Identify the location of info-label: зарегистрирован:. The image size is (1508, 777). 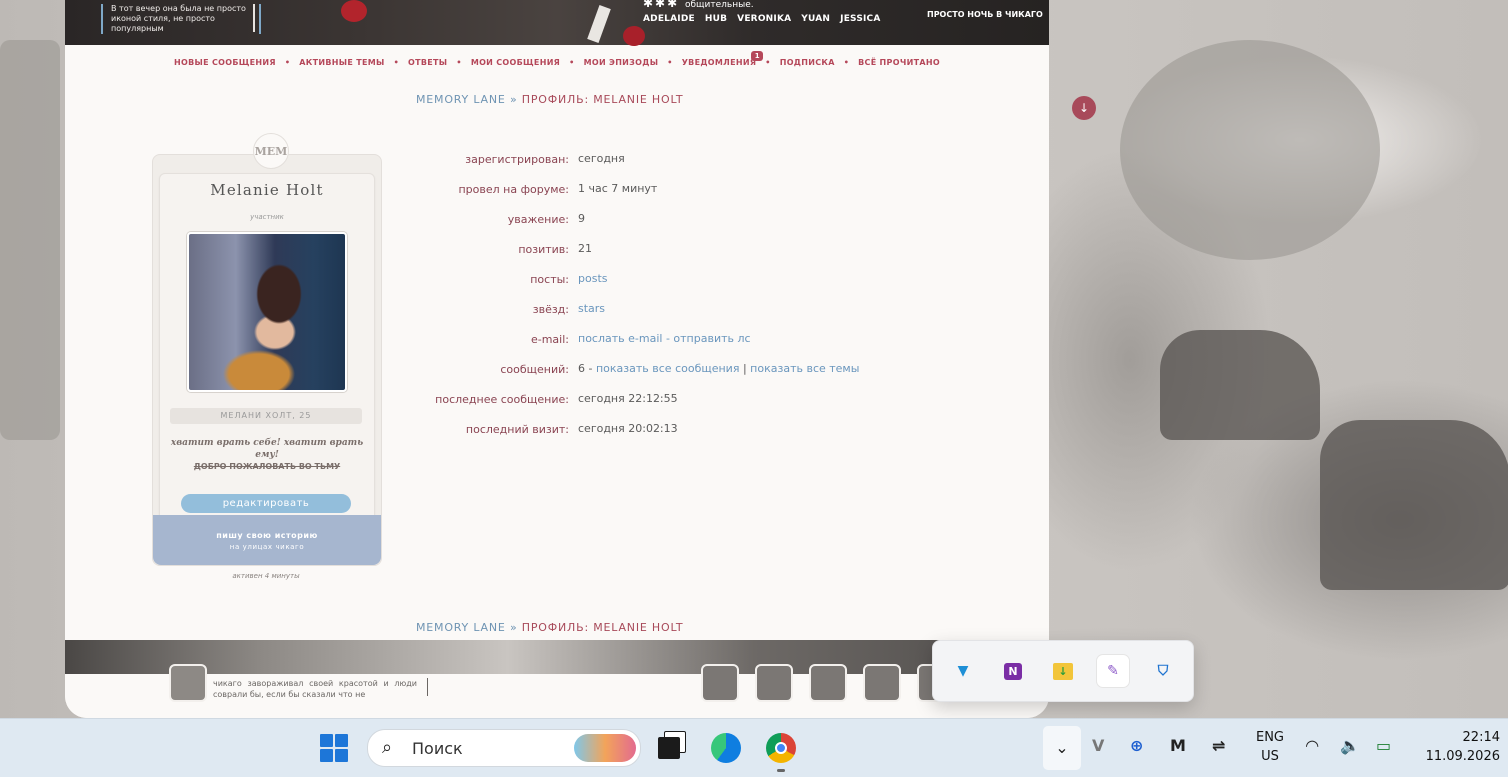
(517, 159).